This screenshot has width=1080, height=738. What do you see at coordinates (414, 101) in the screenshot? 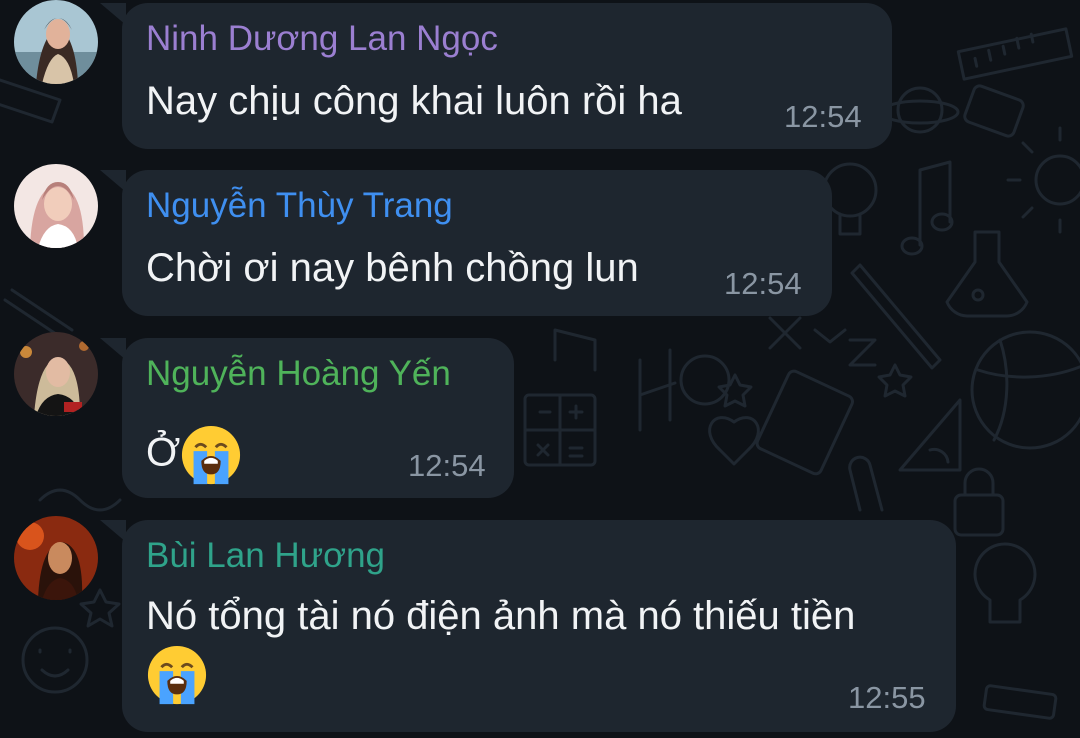
I see `message-text: Nay chịu công khai luôn rồi ha` at bounding box center [414, 101].